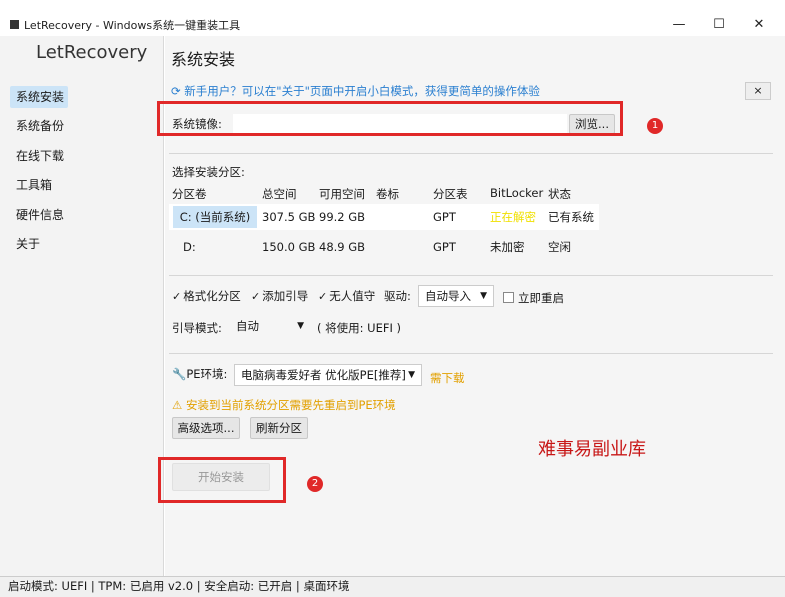  What do you see at coordinates (215, 217) in the screenshot?
I see `partition-volume: C: (当前系统)` at bounding box center [215, 217].